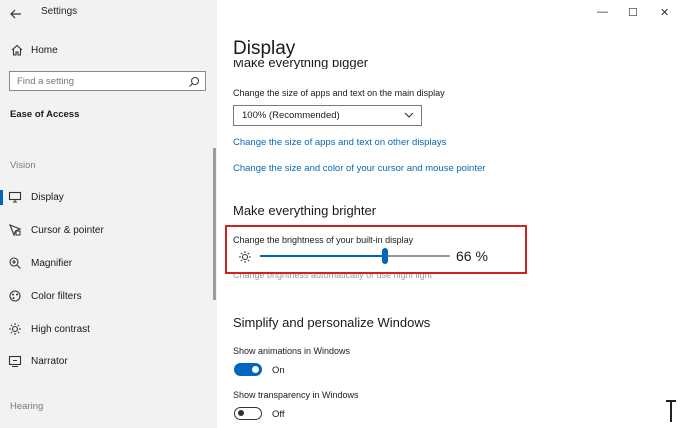  Describe the element at coordinates (409, 116) in the screenshot. I see `chevron-down-icon` at that location.